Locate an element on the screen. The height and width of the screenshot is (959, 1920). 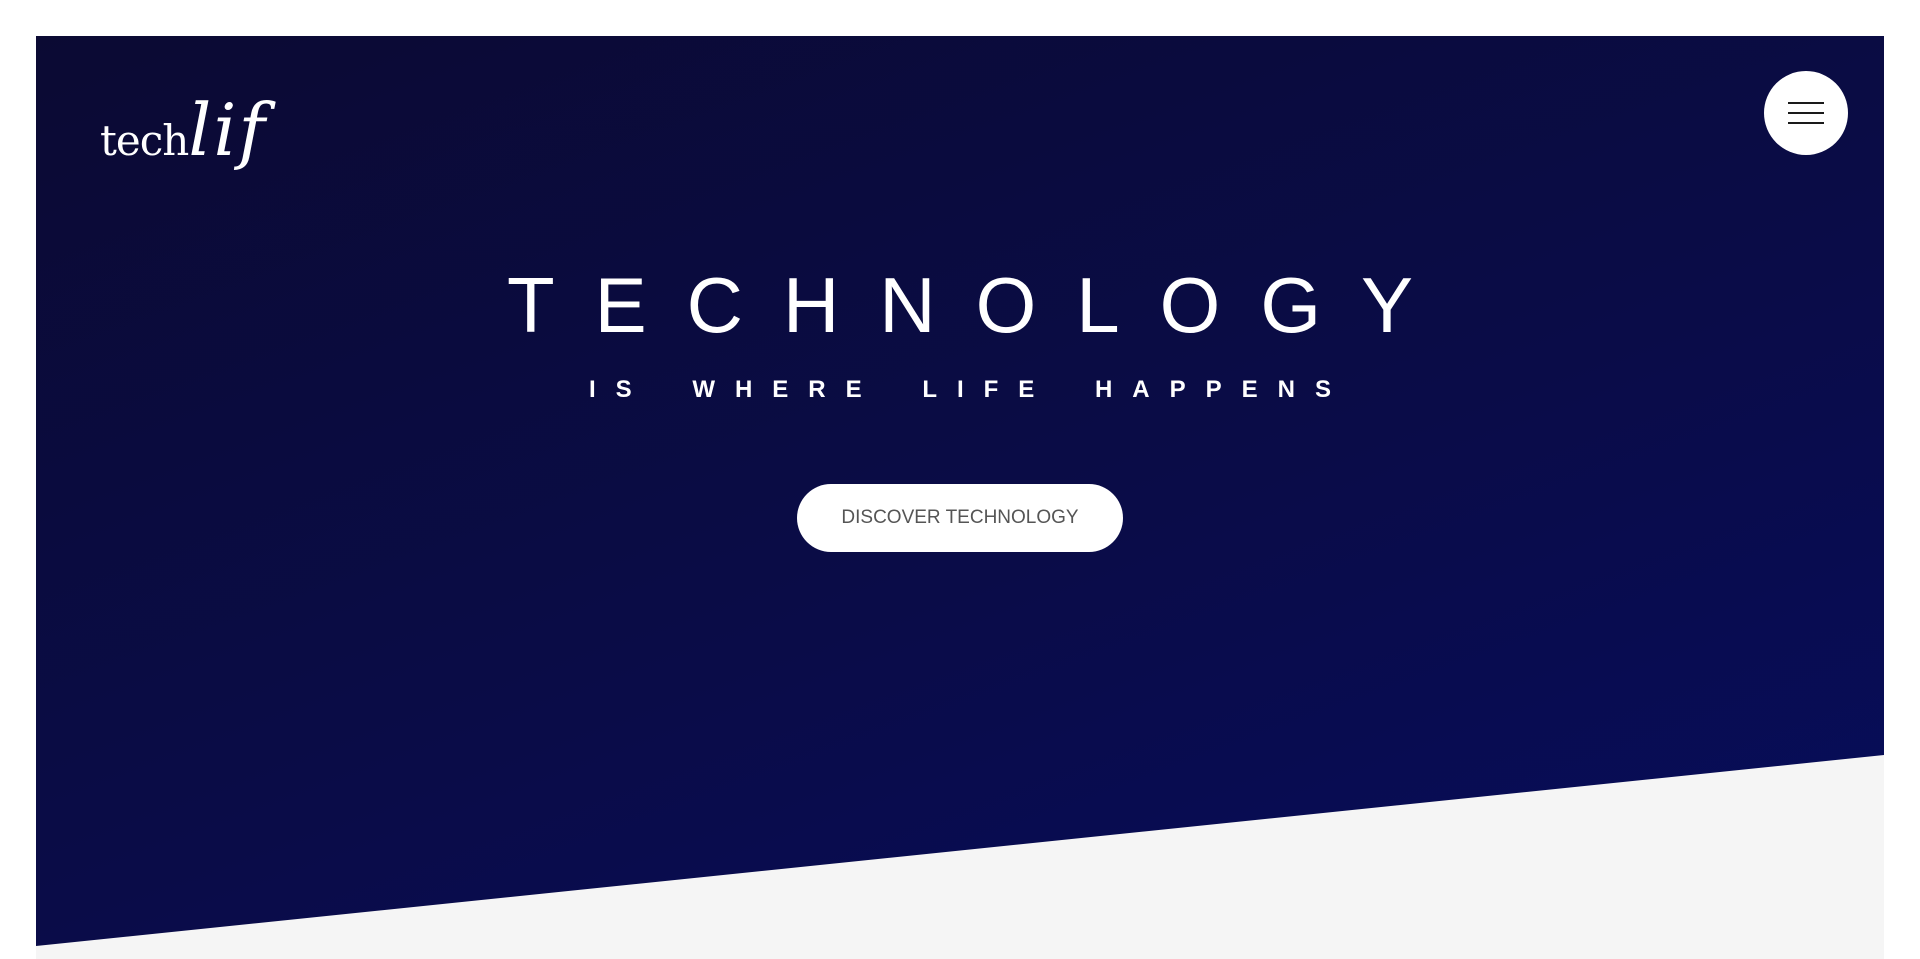
menu-button is located at coordinates (1806, 113).